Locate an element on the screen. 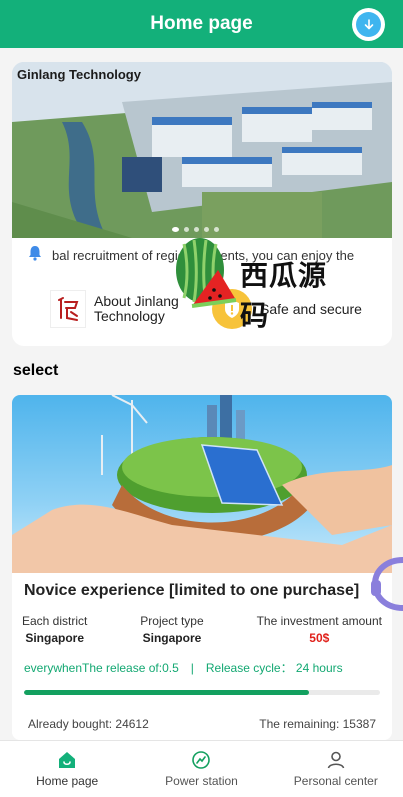 This screenshot has height=797, width=403. download-button is located at coordinates (368, 24).